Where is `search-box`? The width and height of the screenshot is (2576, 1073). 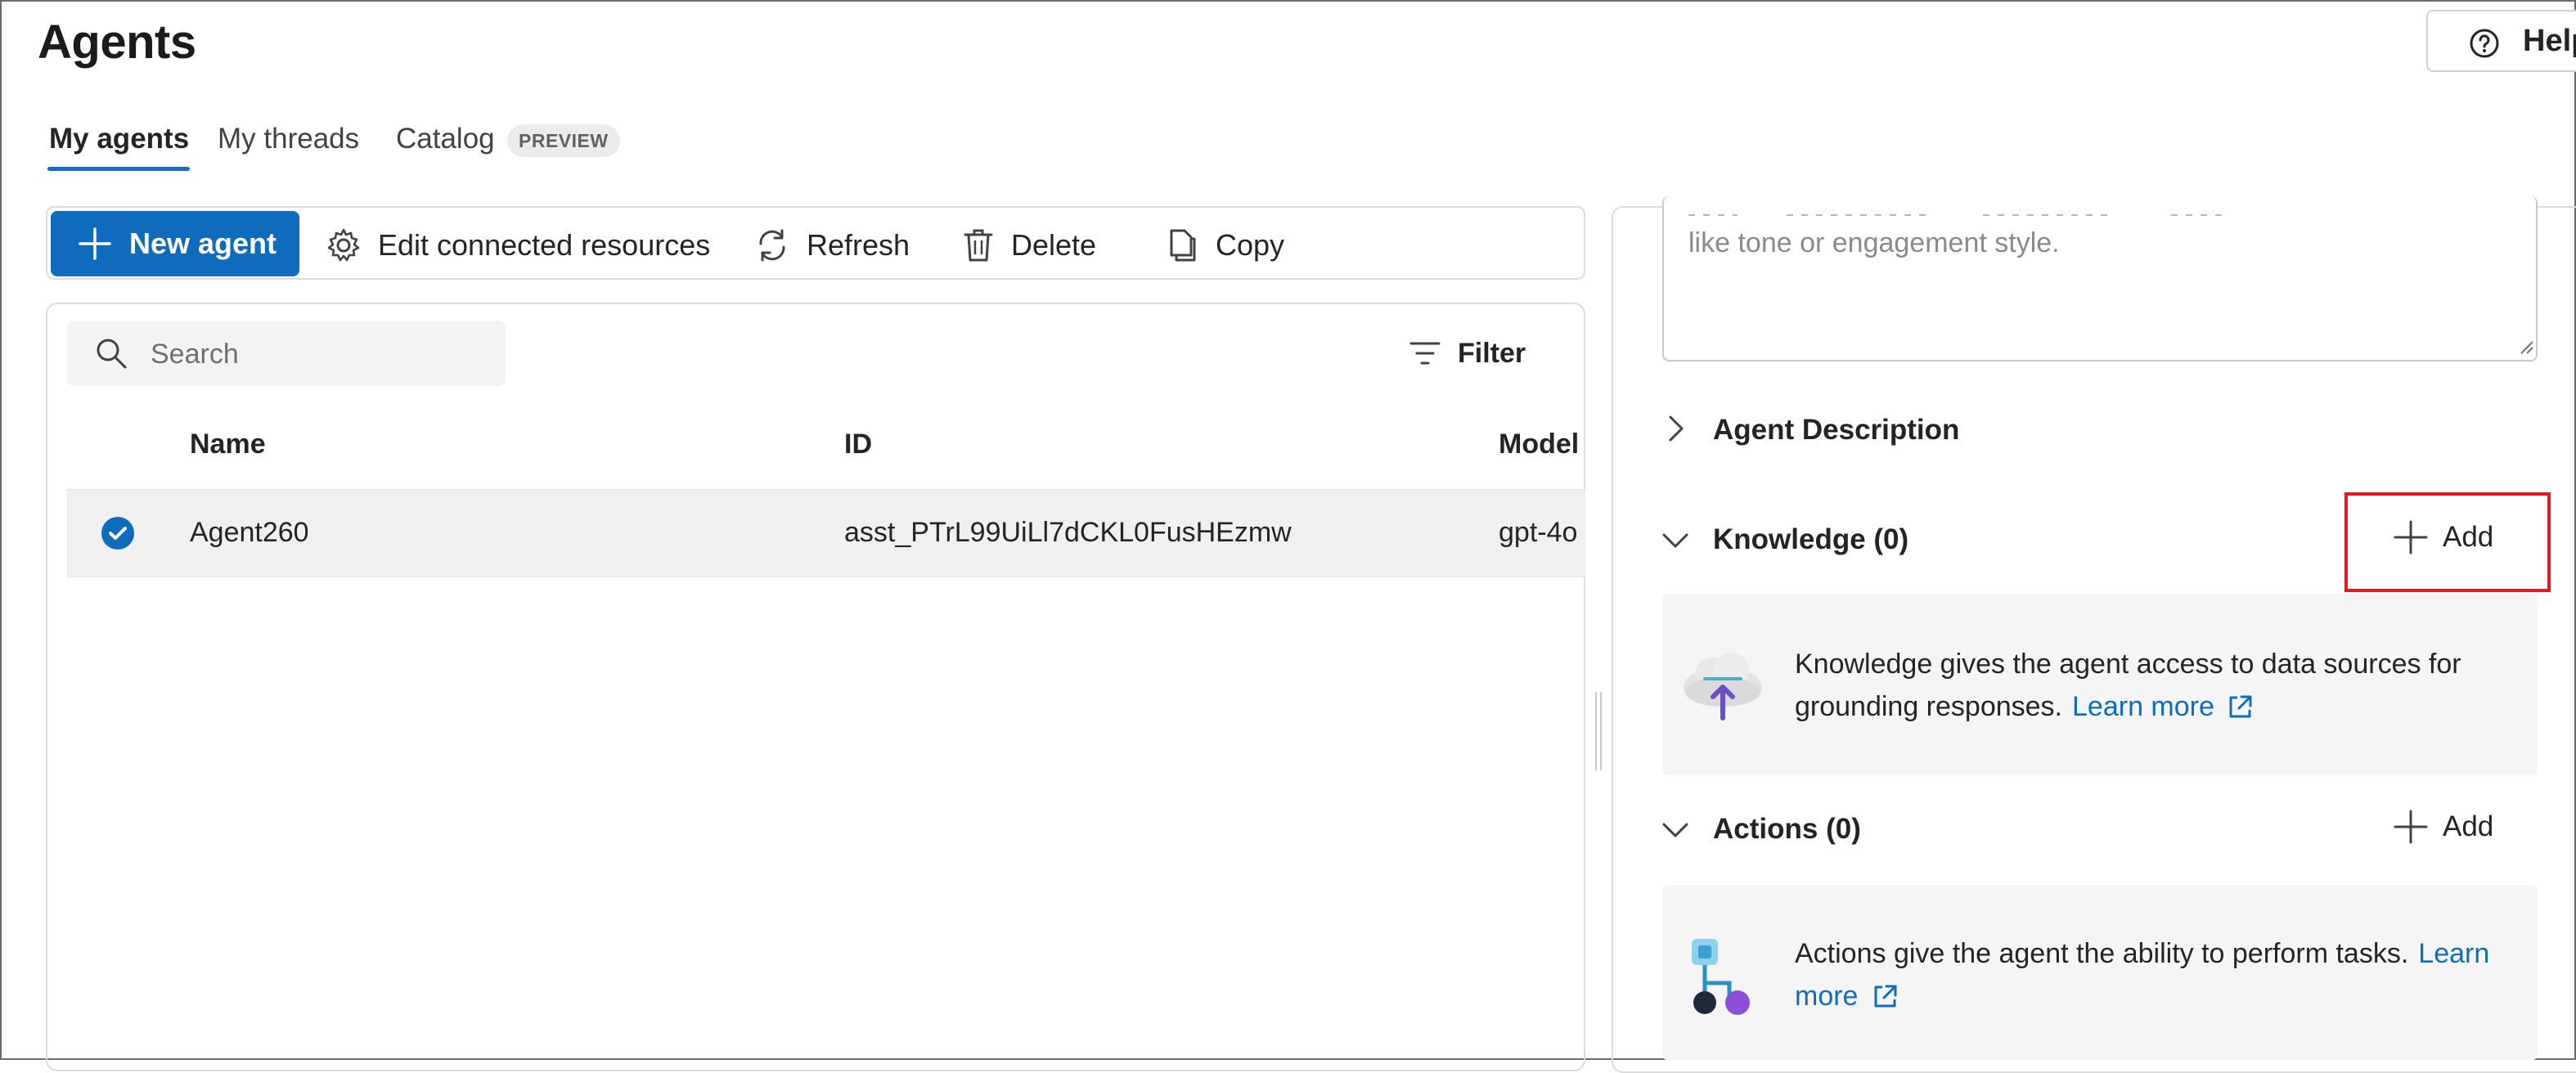
search-box is located at coordinates (286, 353).